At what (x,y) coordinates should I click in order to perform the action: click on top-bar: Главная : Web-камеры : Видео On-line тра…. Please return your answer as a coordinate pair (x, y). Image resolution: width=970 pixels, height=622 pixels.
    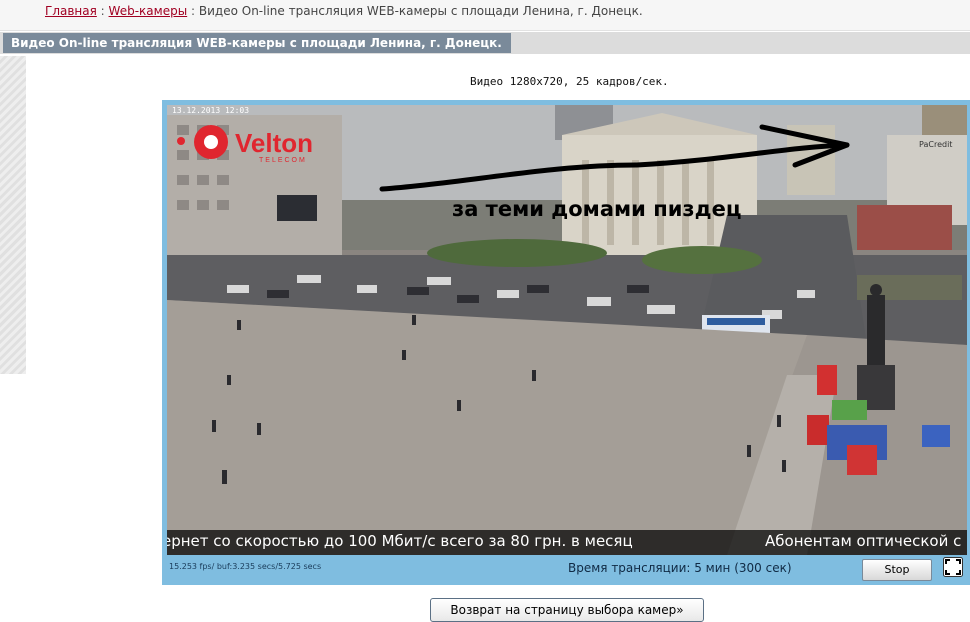
    Looking at the image, I should click on (485, 15).